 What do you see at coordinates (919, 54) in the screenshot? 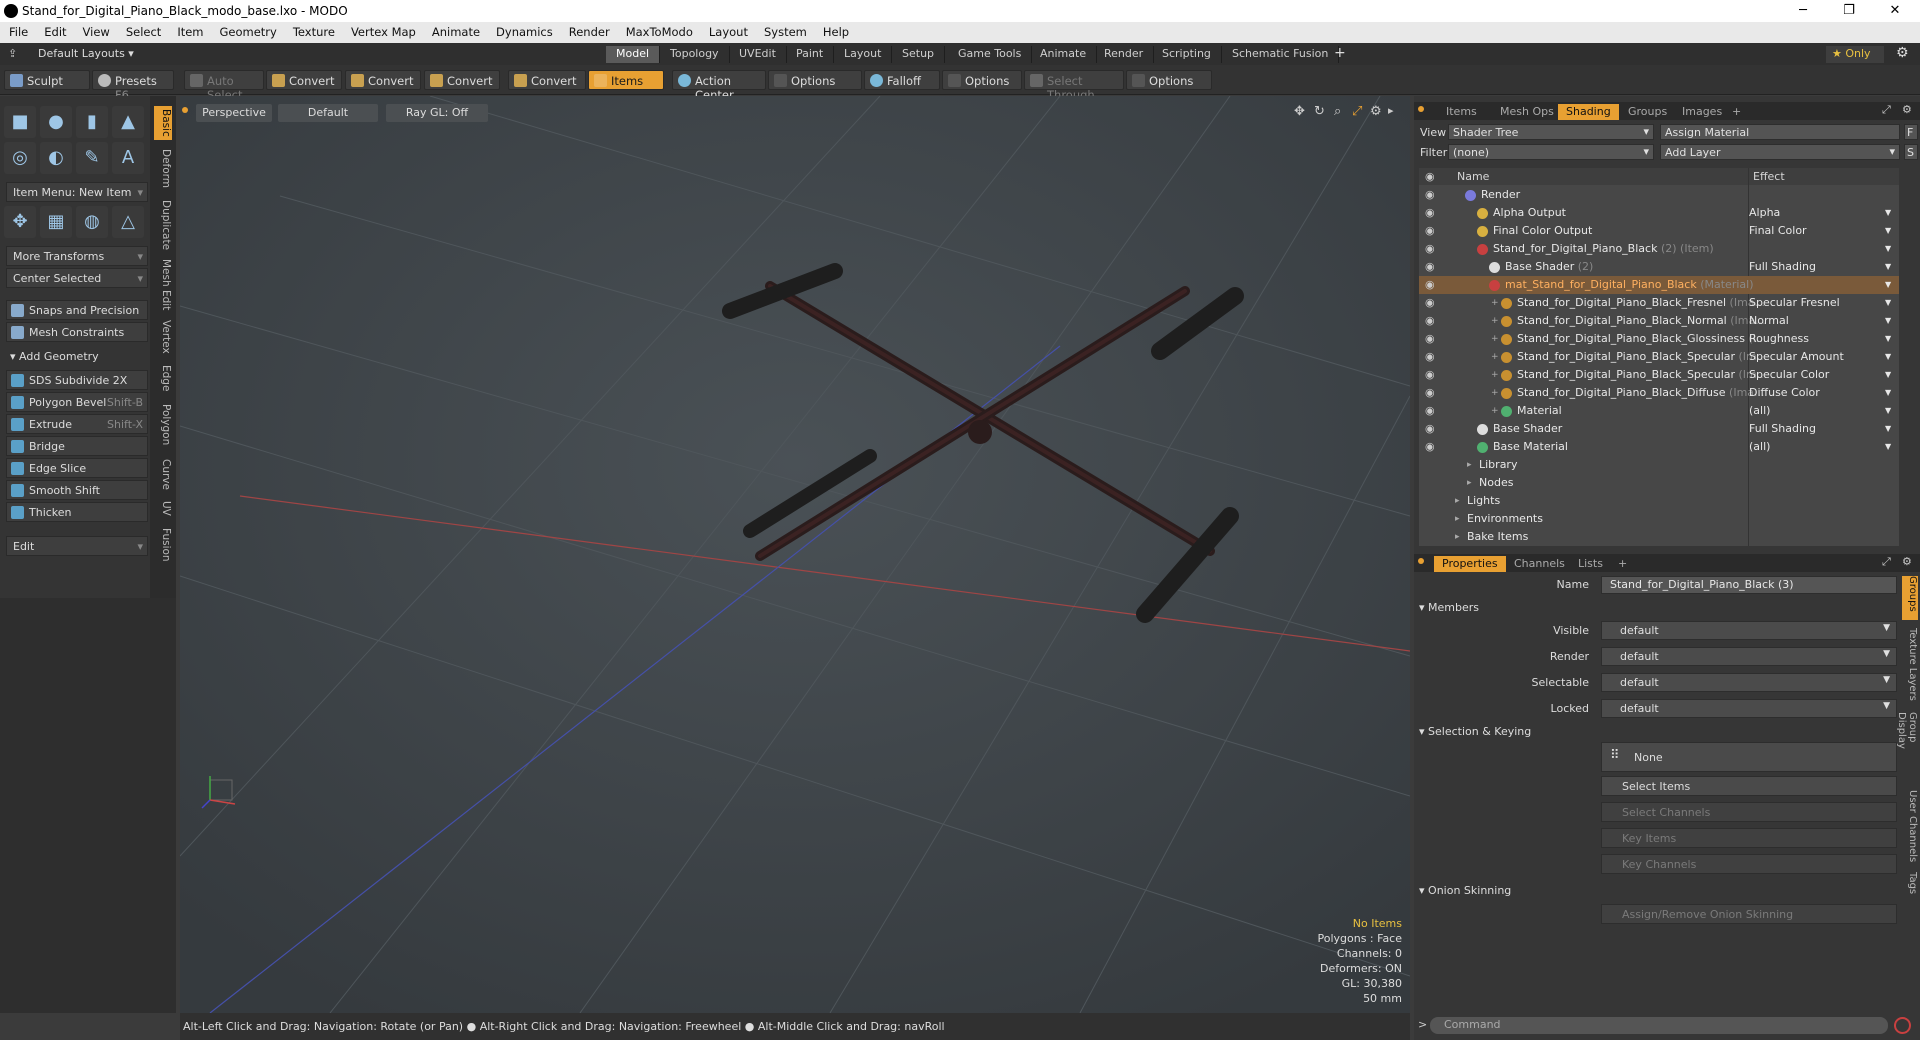
I see `tab-setup: Setup` at bounding box center [919, 54].